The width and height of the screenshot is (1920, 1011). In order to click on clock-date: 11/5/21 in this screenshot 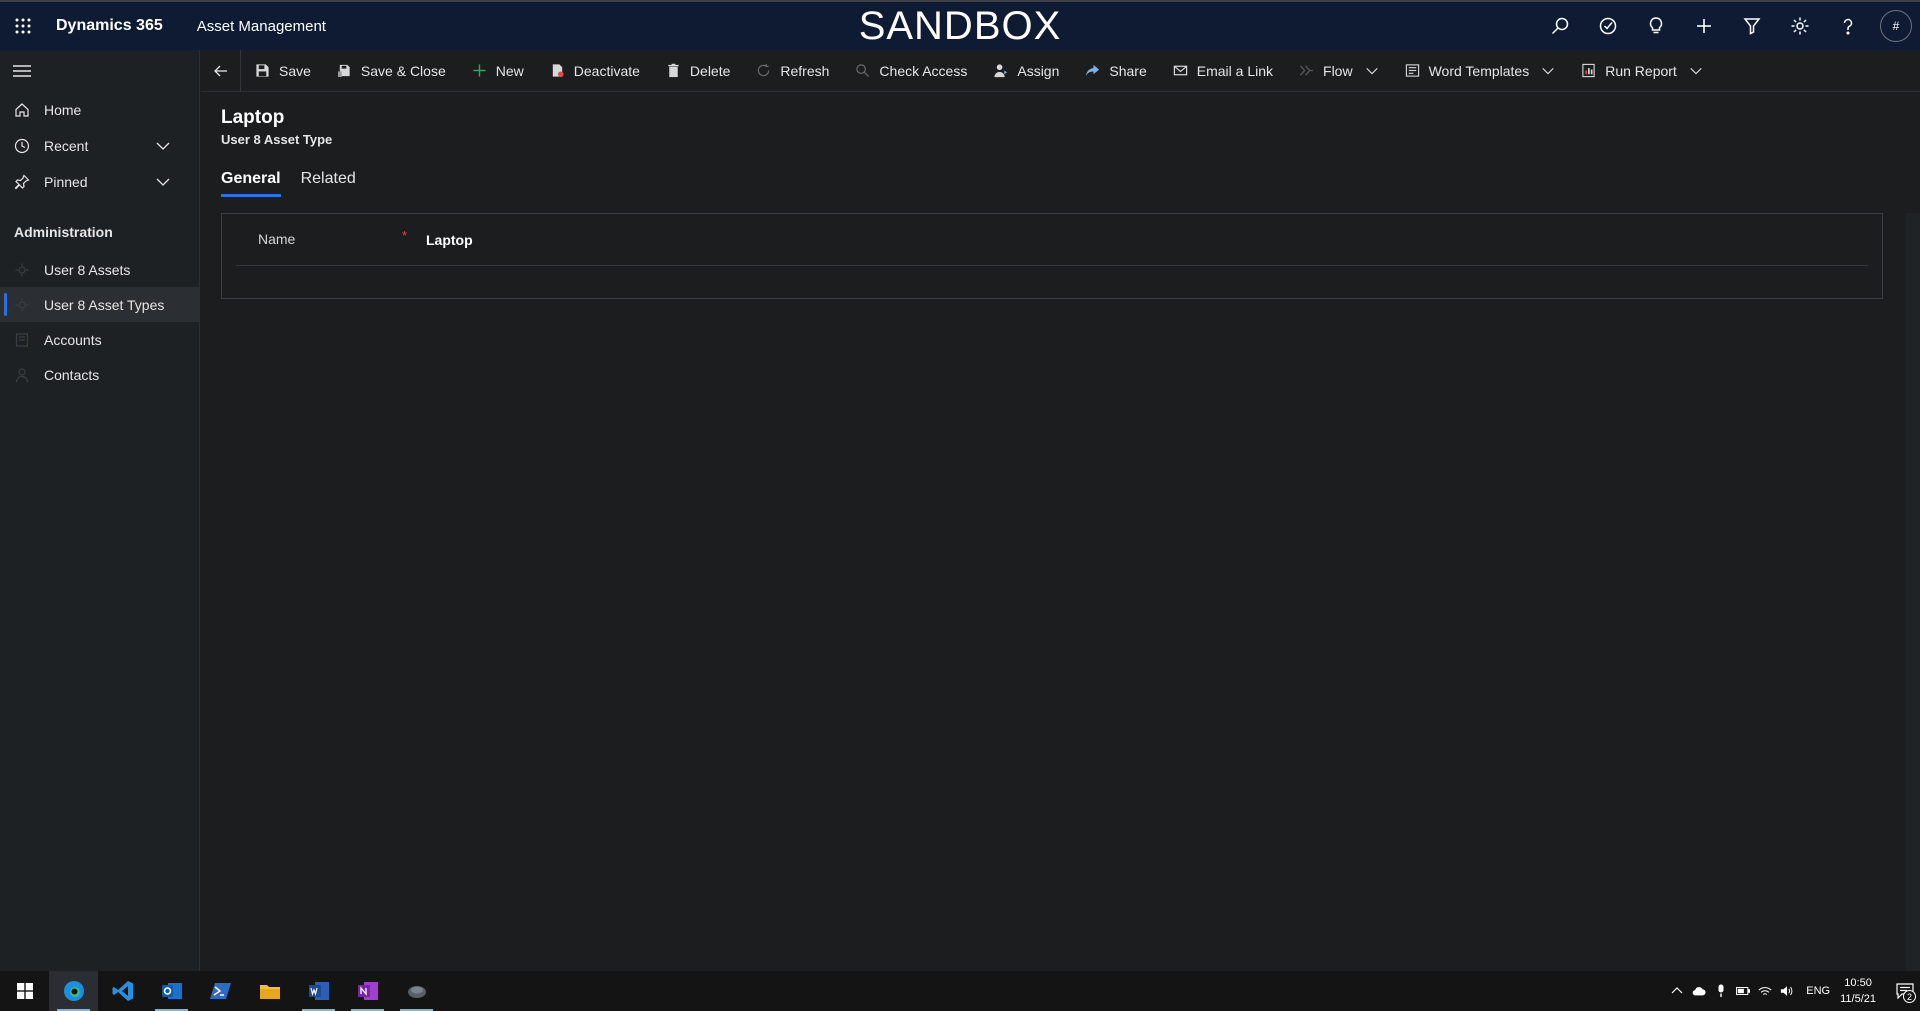, I will do `click(1858, 999)`.